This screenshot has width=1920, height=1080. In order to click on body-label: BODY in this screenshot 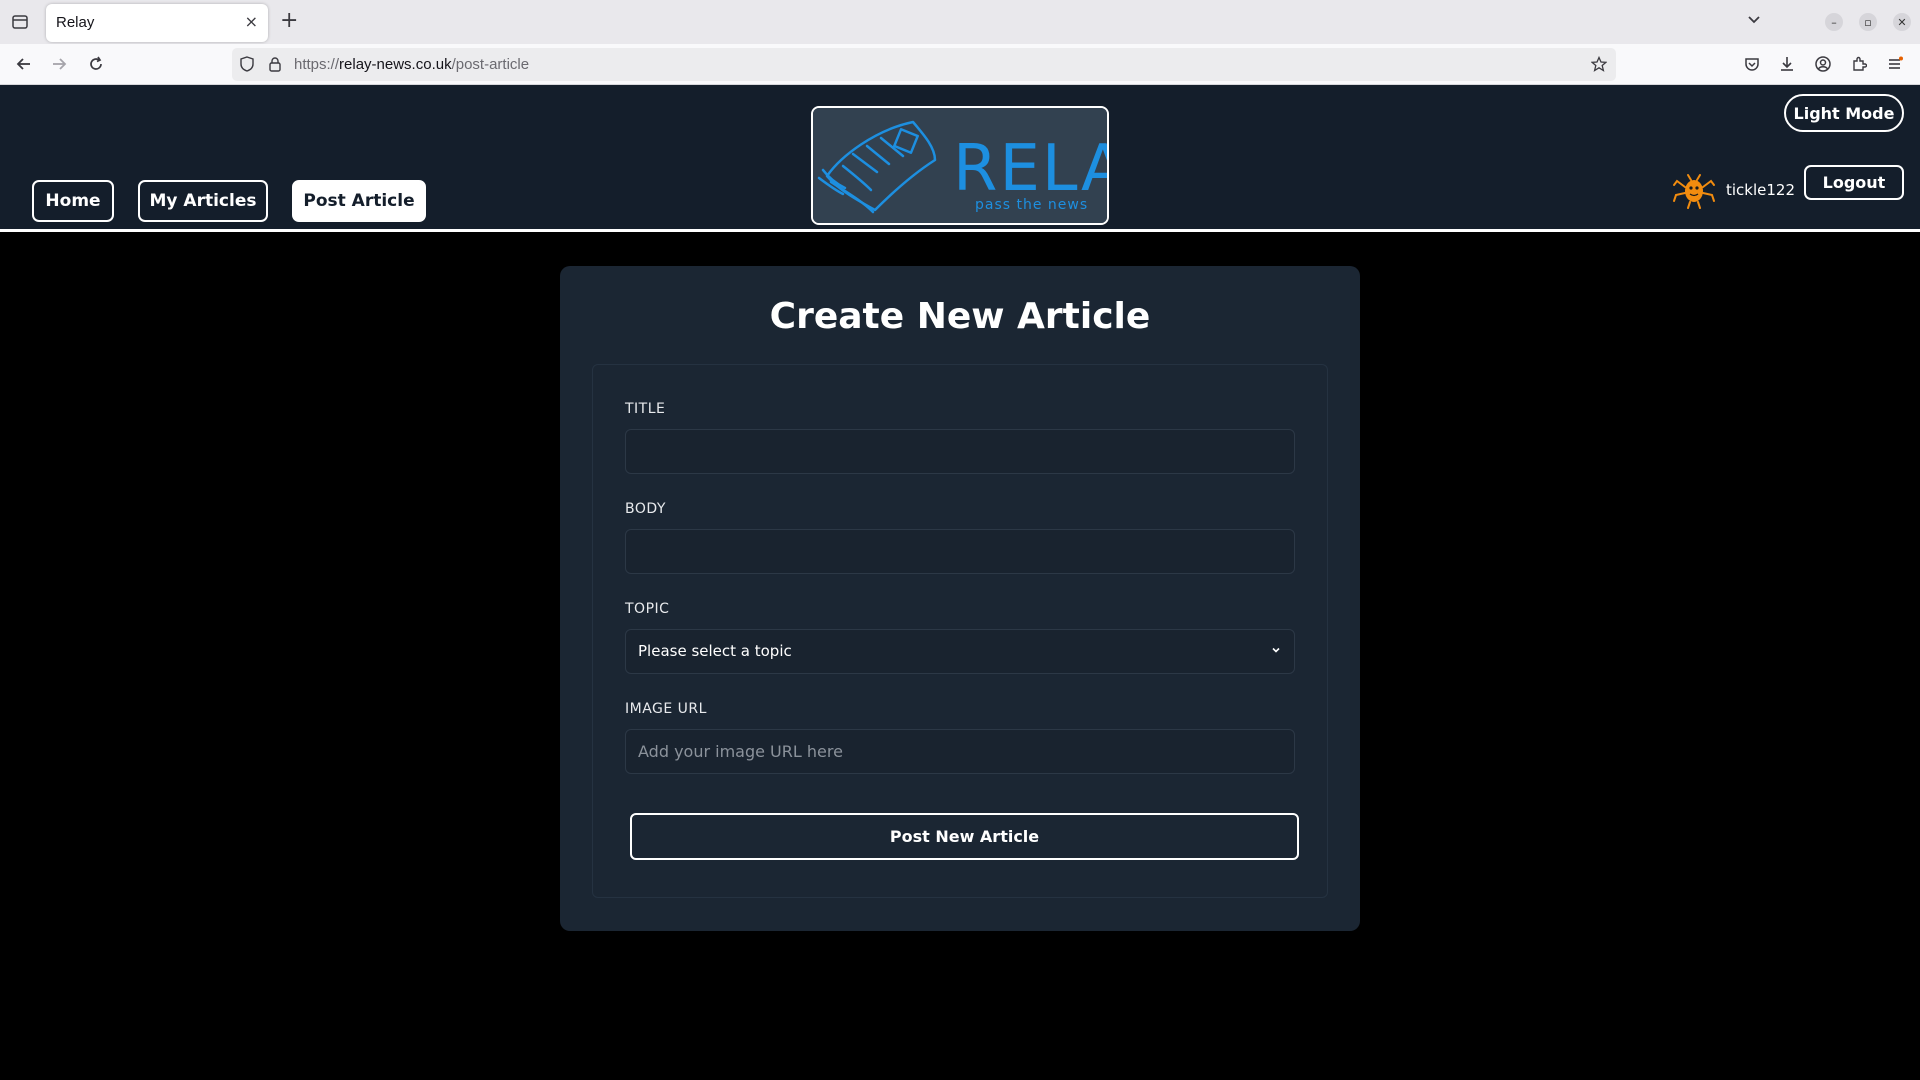, I will do `click(645, 509)`.